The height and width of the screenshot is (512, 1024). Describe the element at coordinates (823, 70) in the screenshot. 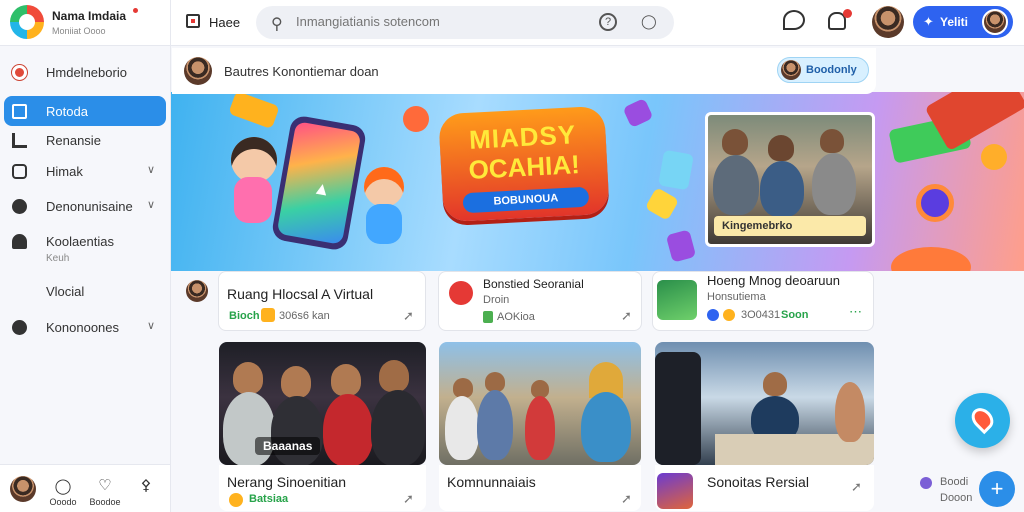

I see `post-button: Boodonly` at that location.